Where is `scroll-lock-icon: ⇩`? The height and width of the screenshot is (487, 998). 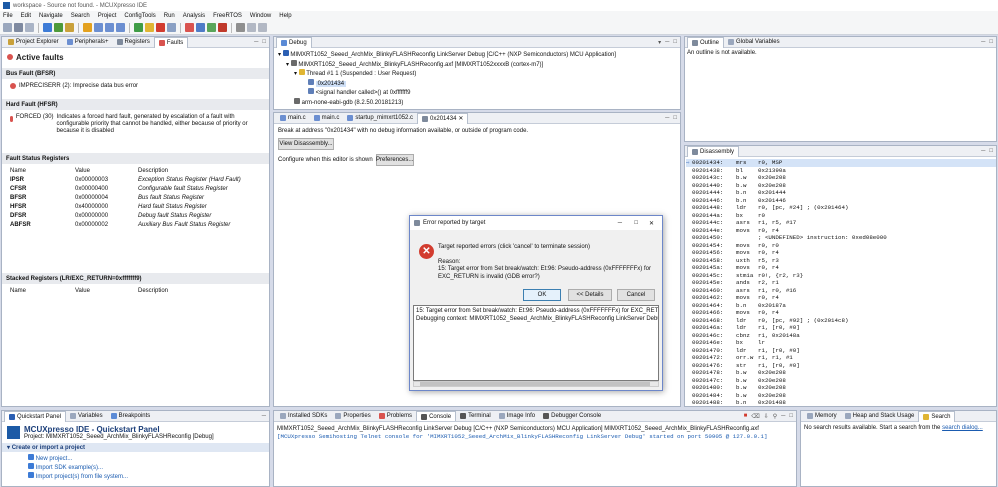 scroll-lock-icon: ⇩ is located at coordinates (766, 416).